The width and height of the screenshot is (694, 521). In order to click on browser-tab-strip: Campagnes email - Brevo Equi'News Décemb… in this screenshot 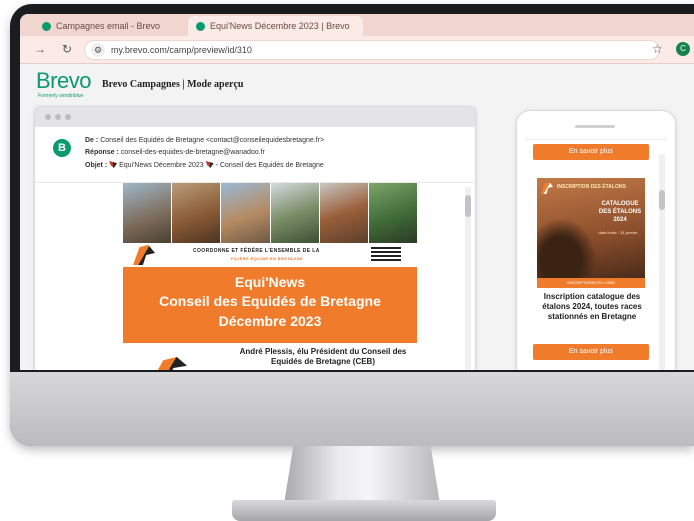, I will do `click(357, 25)`.